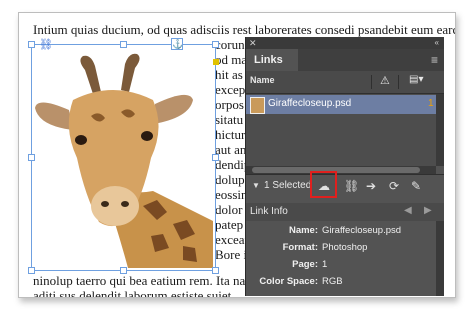  I want to click on list-vertical-scrollbar, so click(440, 130).